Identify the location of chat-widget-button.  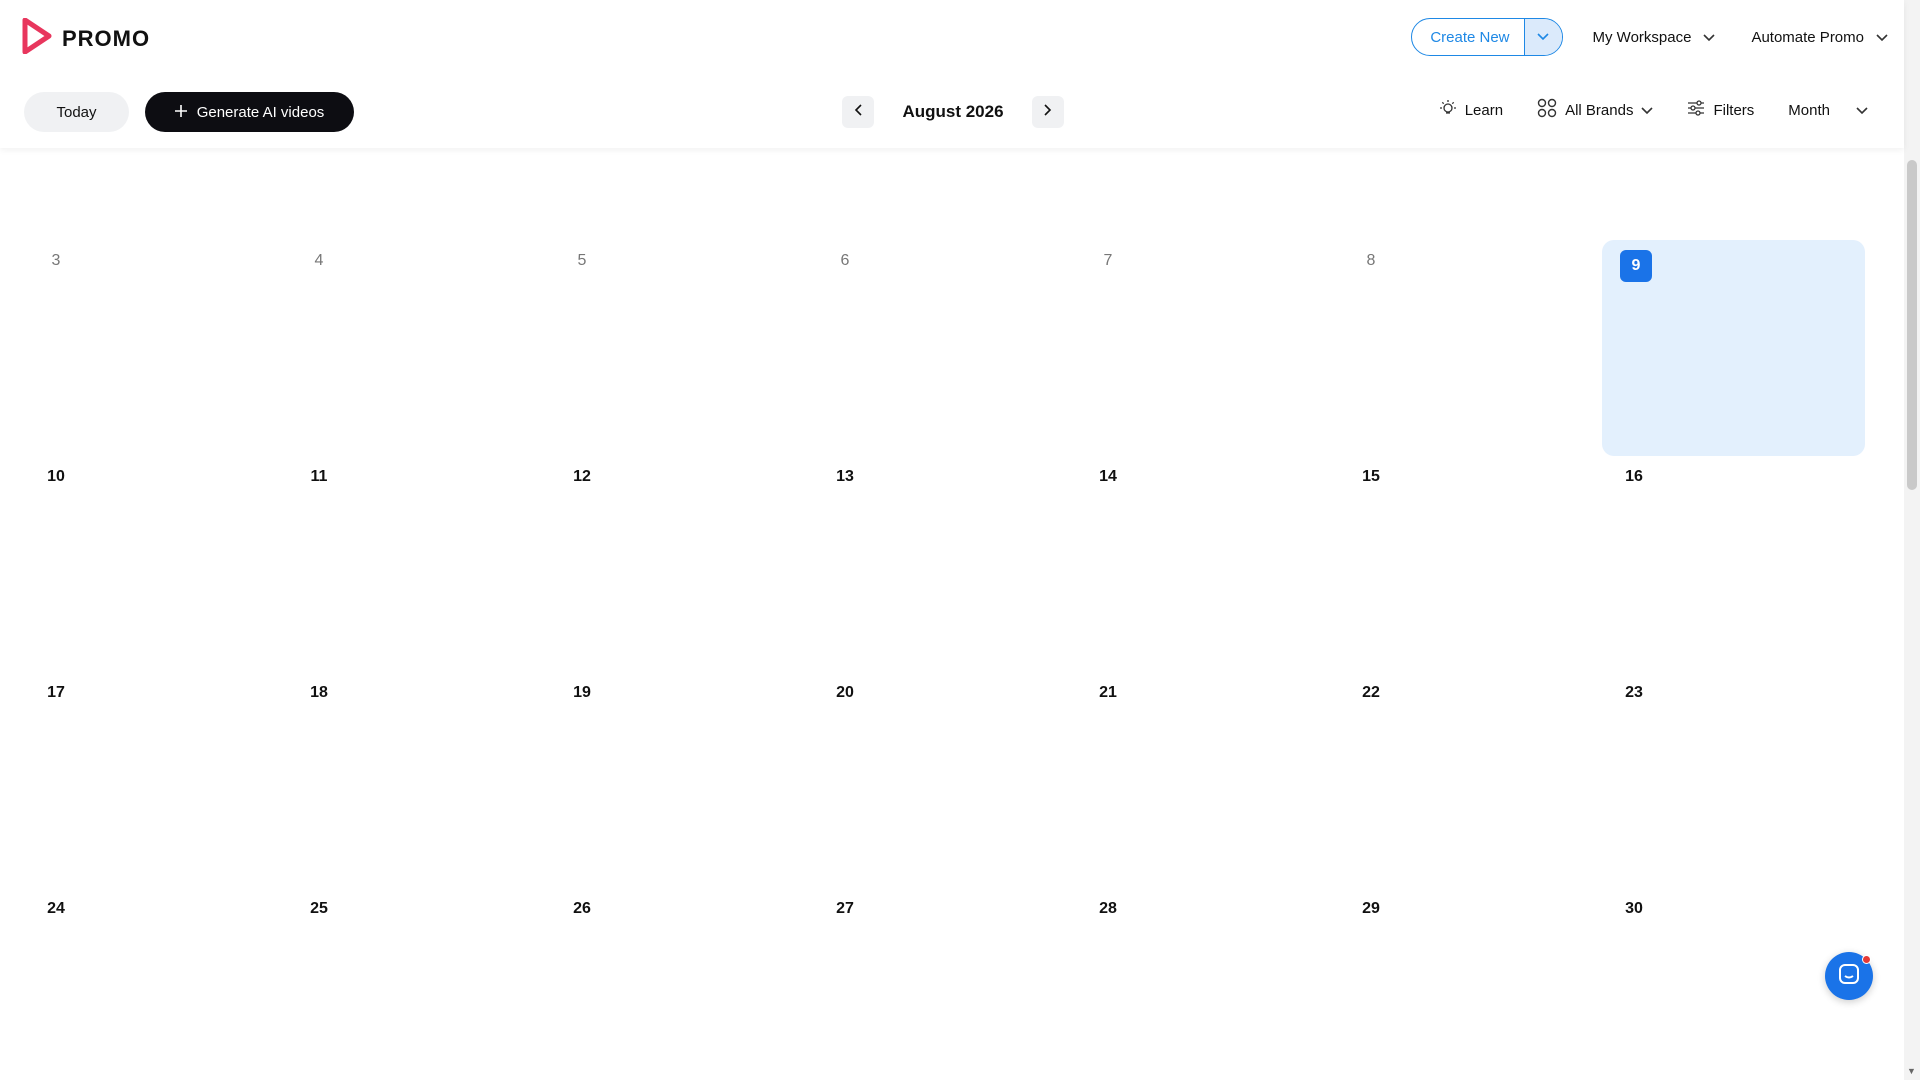
(1849, 976).